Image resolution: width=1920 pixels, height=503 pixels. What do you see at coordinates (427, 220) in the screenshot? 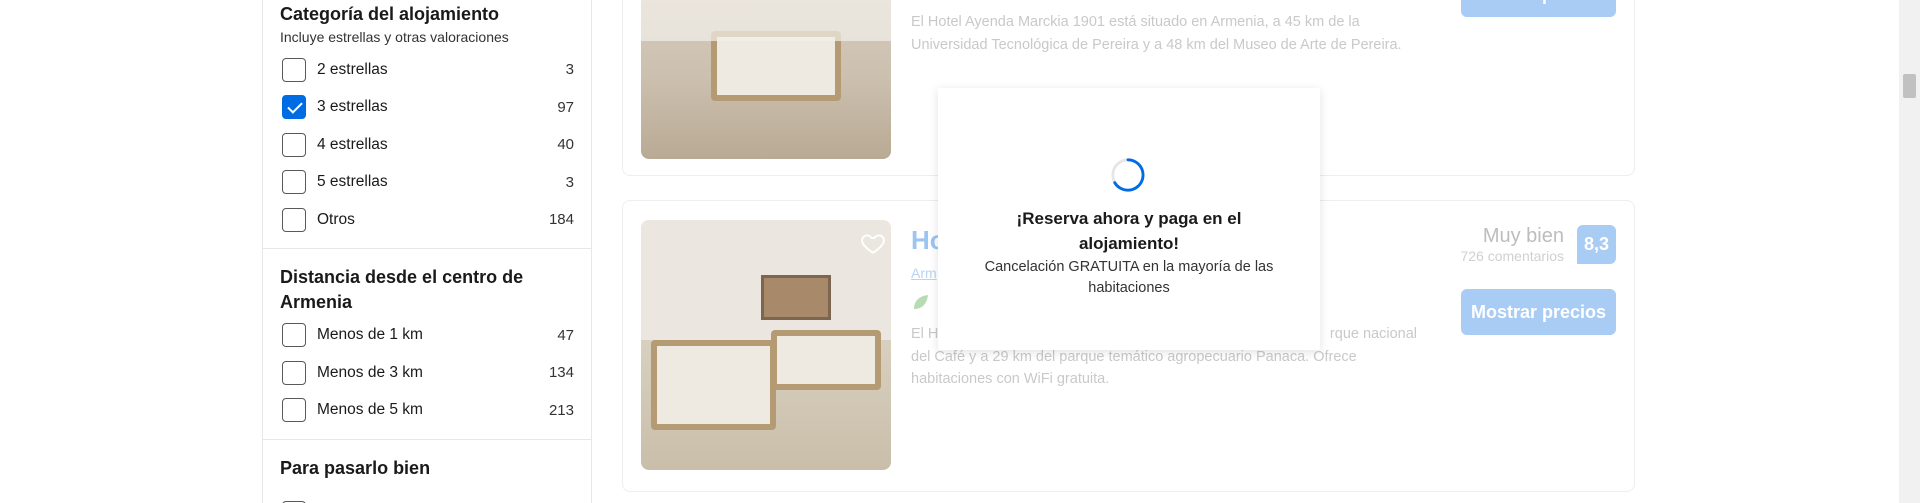
I see `filter-option-other: Otros 184` at bounding box center [427, 220].